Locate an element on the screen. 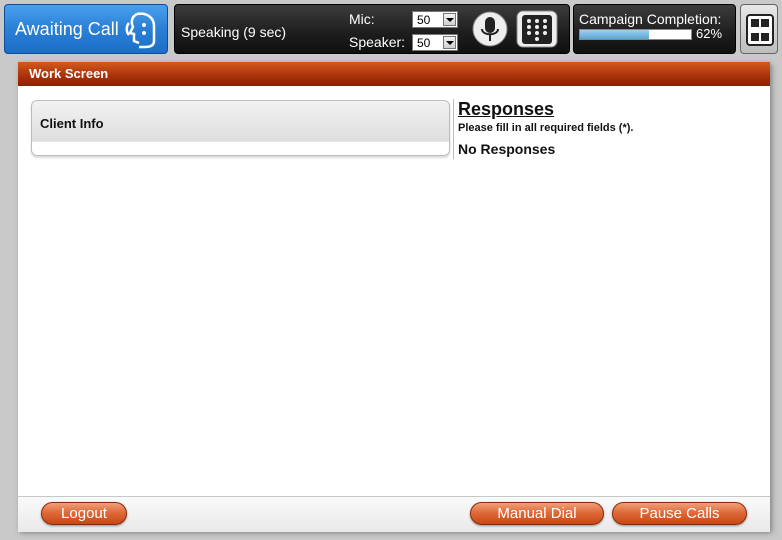 The image size is (782, 540). call-panel: Speaking (9 sec) Mic: Speaker: 50 50 is located at coordinates (372, 29).